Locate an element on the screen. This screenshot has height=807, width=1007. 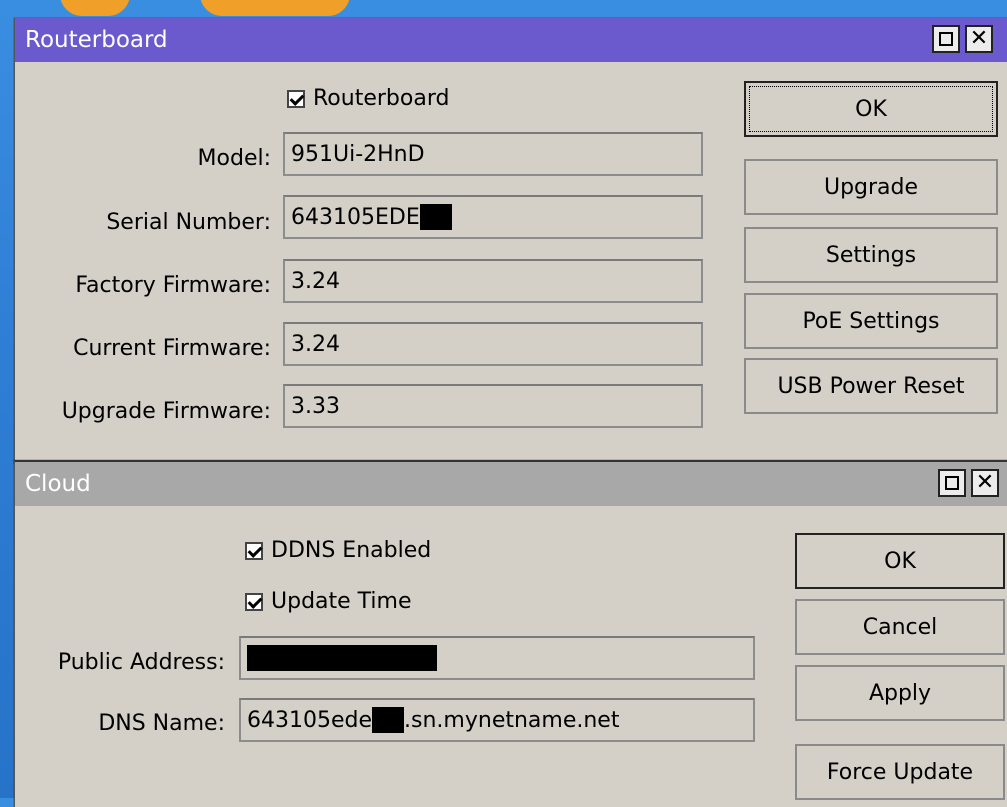
current-firmware-value: 3.24 is located at coordinates (315, 344).